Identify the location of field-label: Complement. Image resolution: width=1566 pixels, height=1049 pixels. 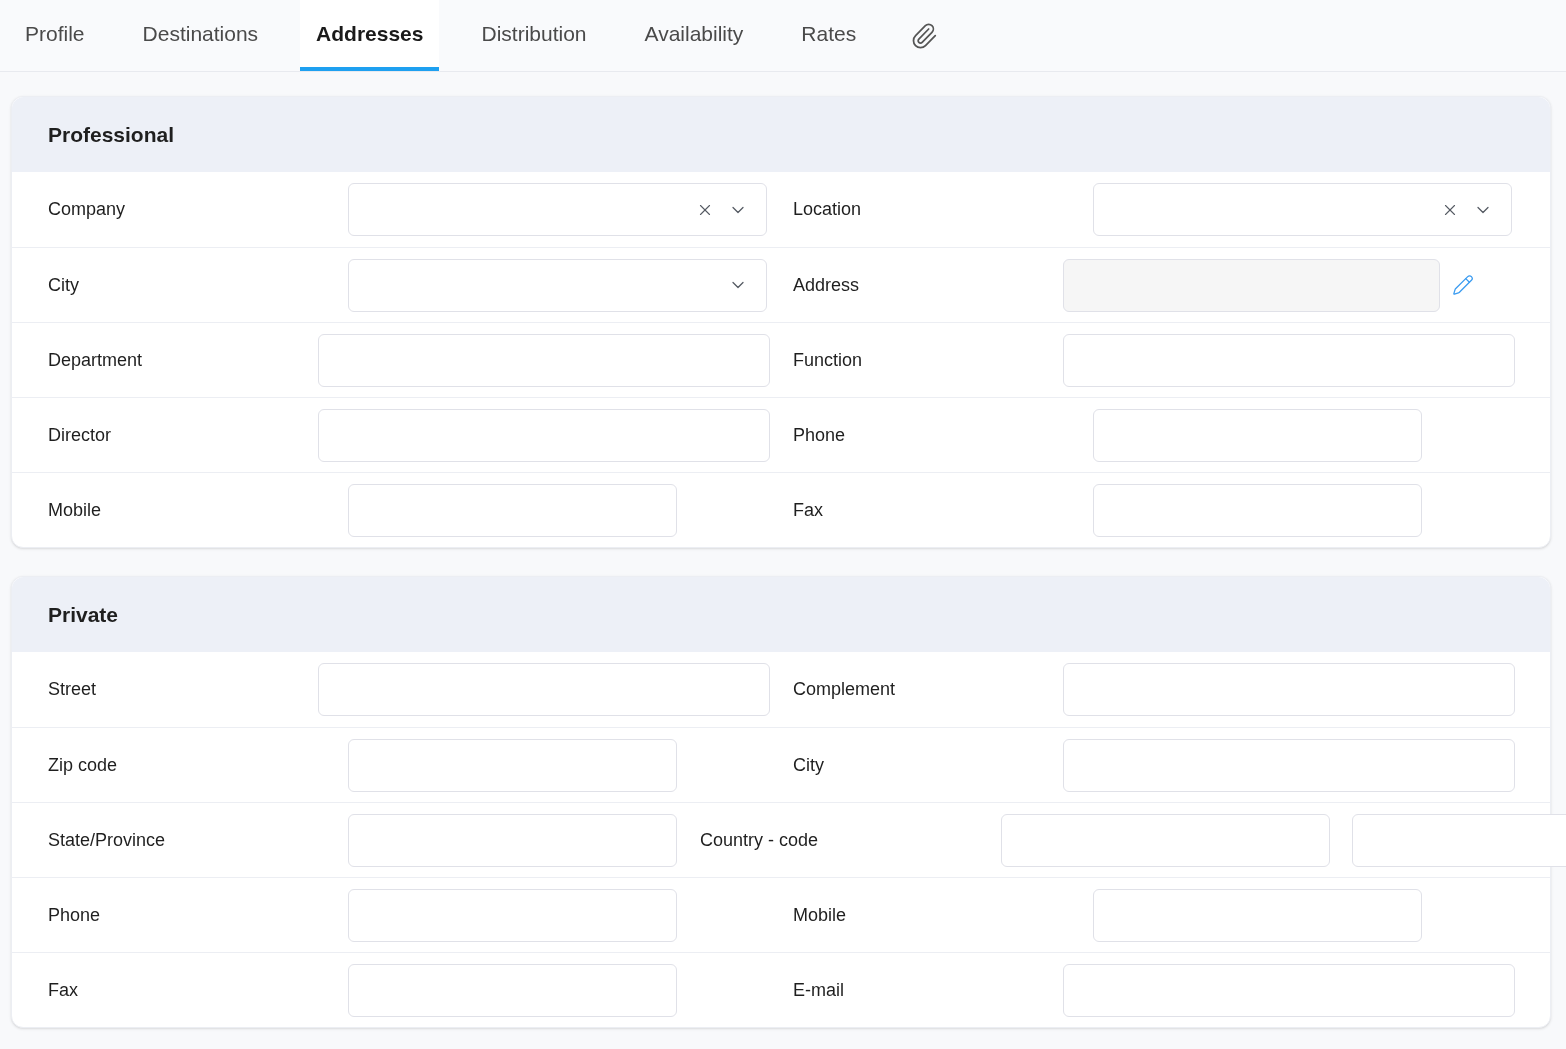
(844, 689).